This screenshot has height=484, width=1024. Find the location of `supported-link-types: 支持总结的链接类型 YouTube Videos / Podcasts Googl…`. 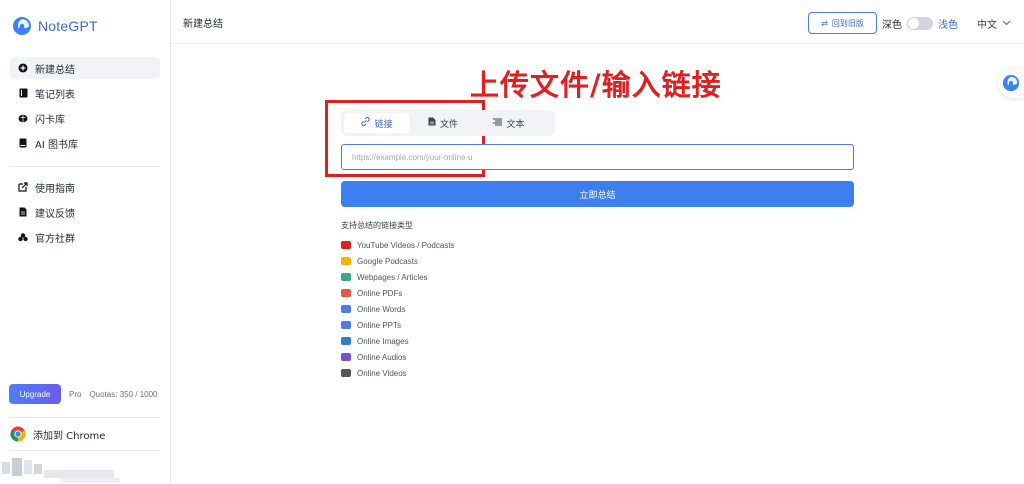

supported-link-types: 支持总结的链接类型 YouTube Videos / Podcasts Googl… is located at coordinates (398, 300).